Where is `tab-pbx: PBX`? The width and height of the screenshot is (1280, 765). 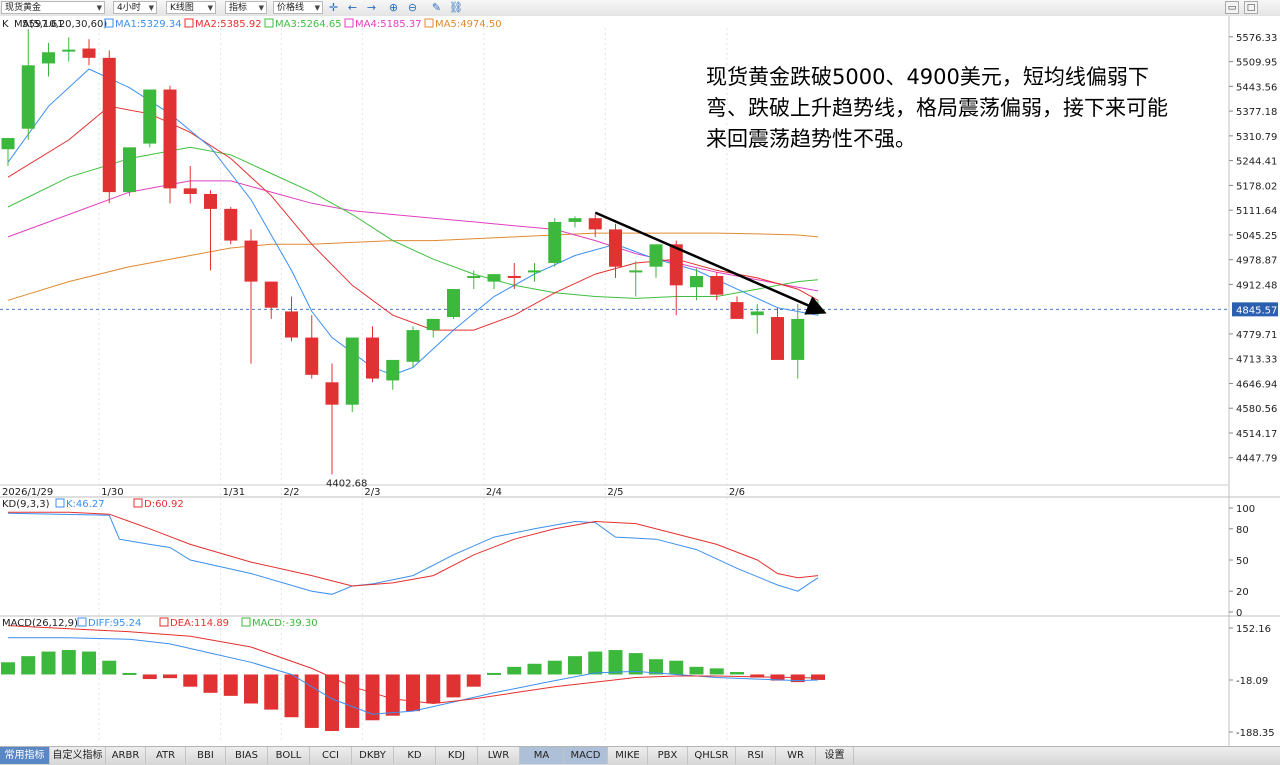 tab-pbx: PBX is located at coordinates (668, 755).